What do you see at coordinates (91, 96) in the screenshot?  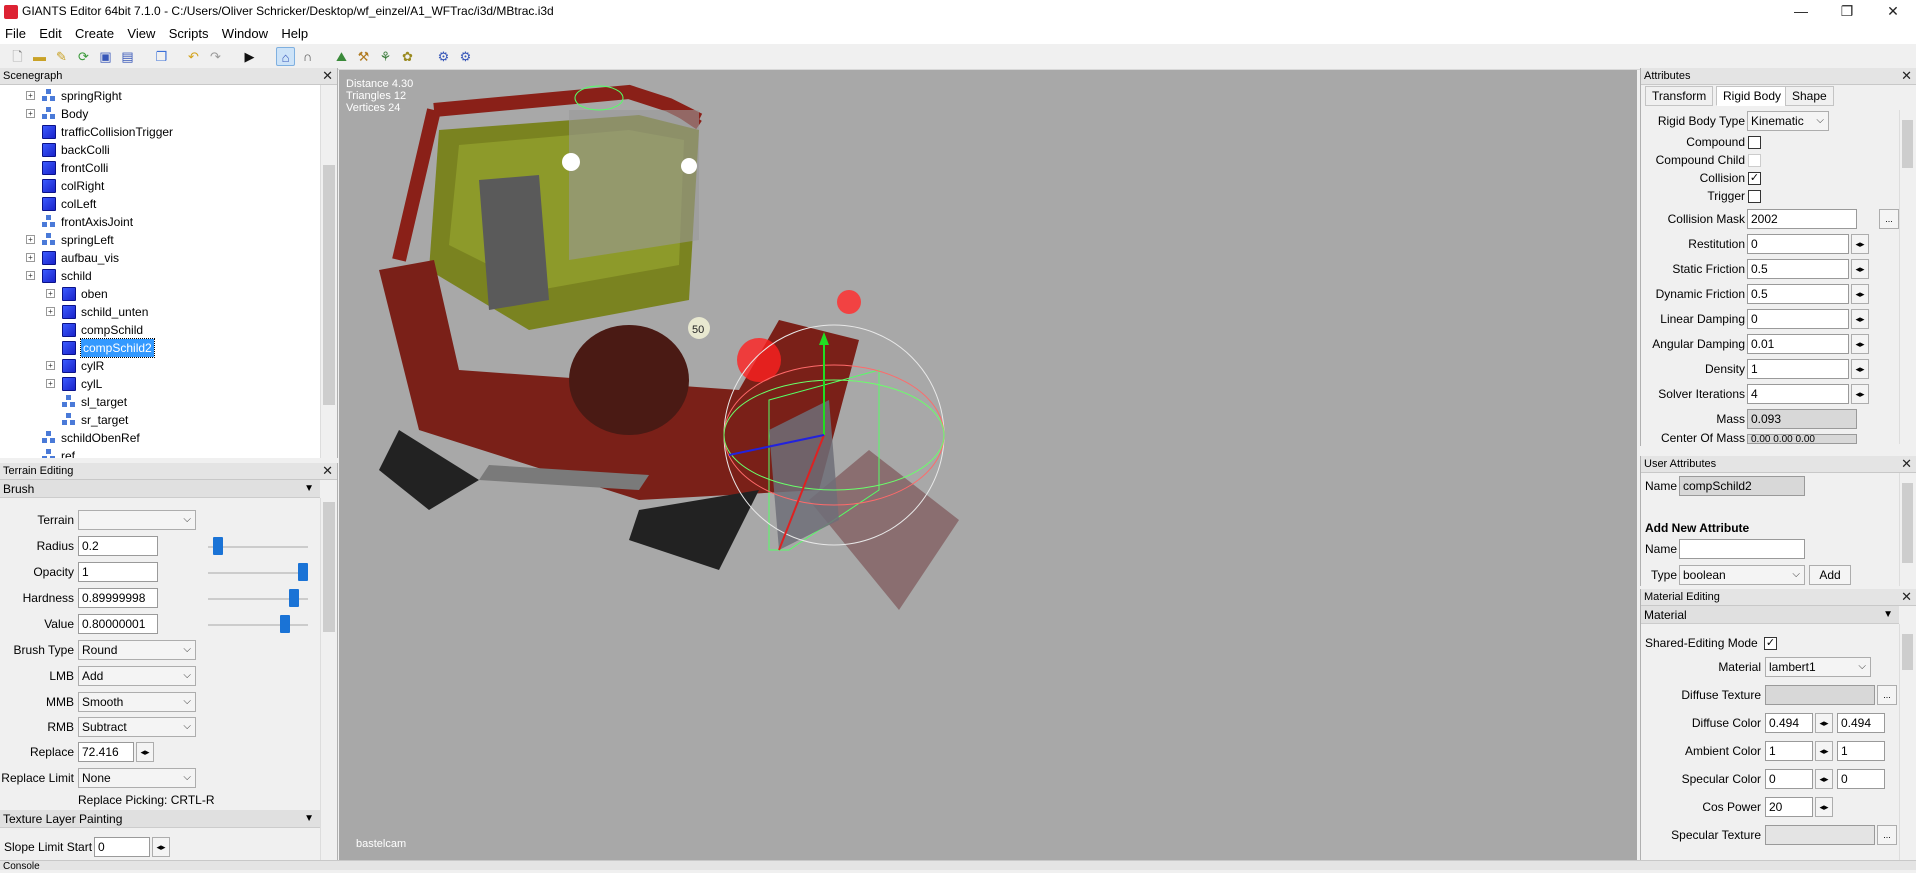 I see `tree-item-springright: springRight` at bounding box center [91, 96].